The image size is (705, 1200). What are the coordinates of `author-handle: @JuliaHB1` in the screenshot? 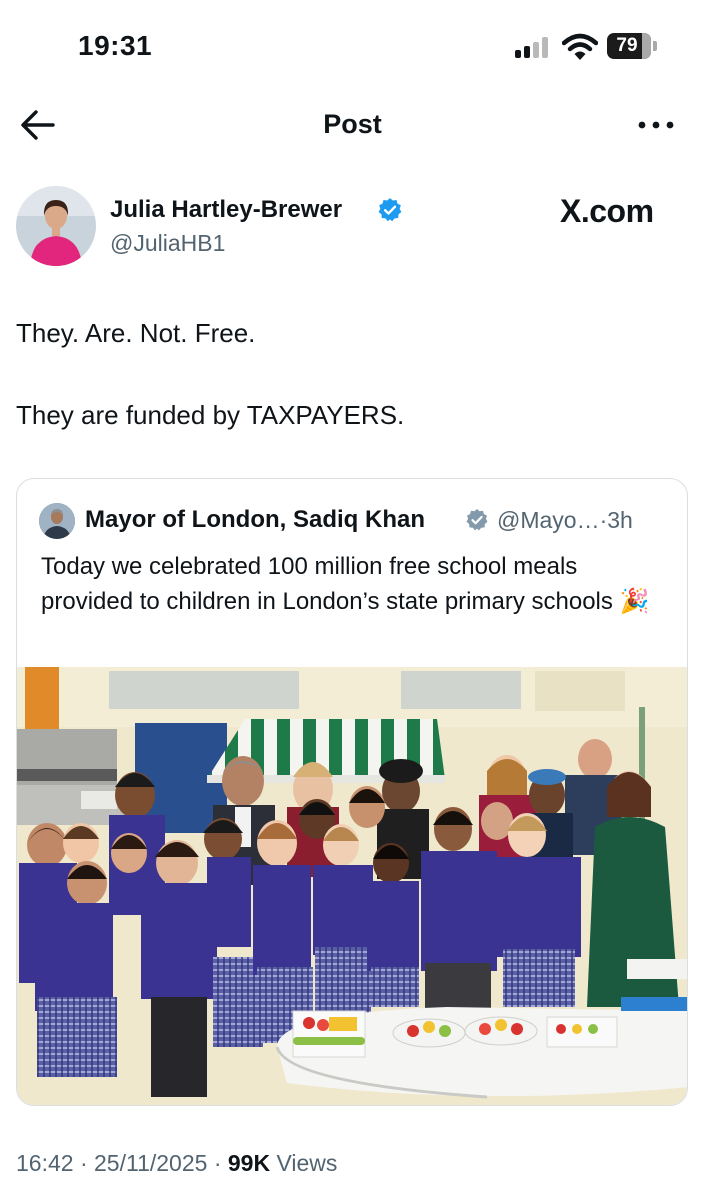 It's located at (167, 243).